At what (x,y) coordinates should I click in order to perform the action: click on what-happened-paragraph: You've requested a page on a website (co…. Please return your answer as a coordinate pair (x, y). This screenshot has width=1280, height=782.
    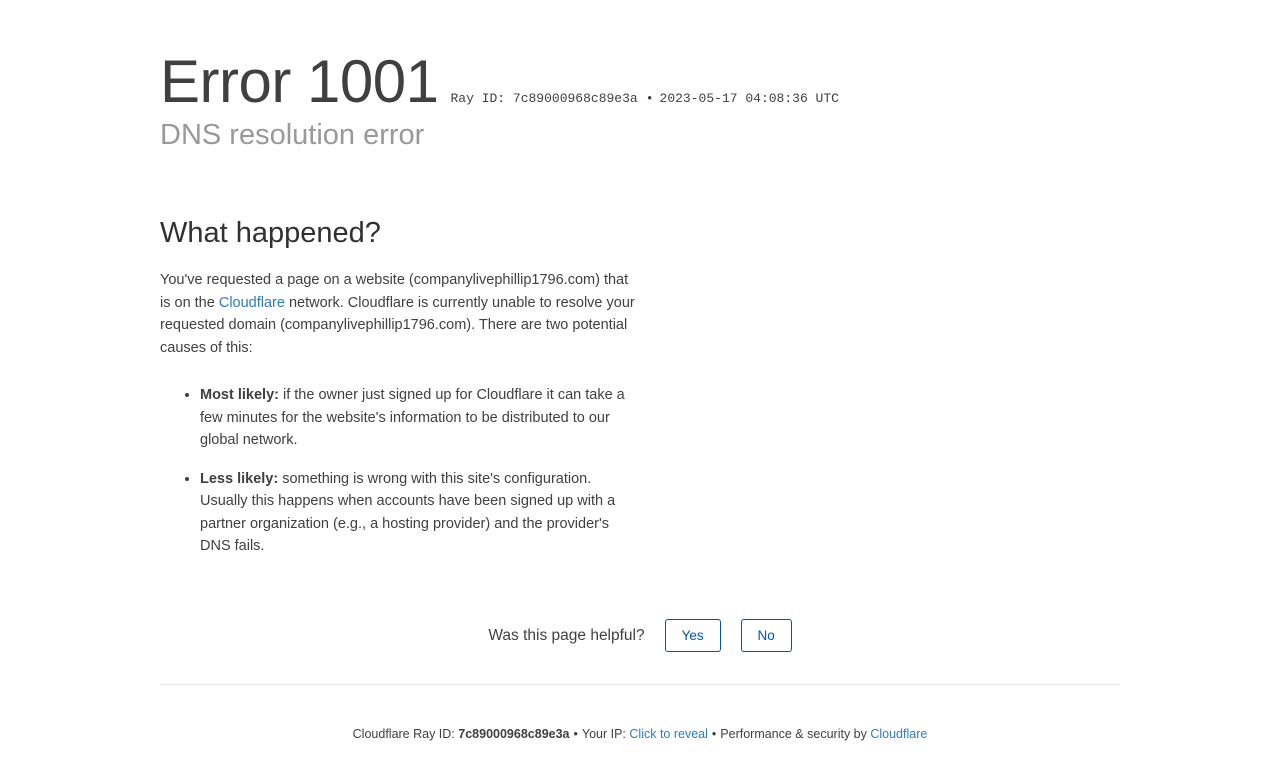
    Looking at the image, I should click on (400, 314).